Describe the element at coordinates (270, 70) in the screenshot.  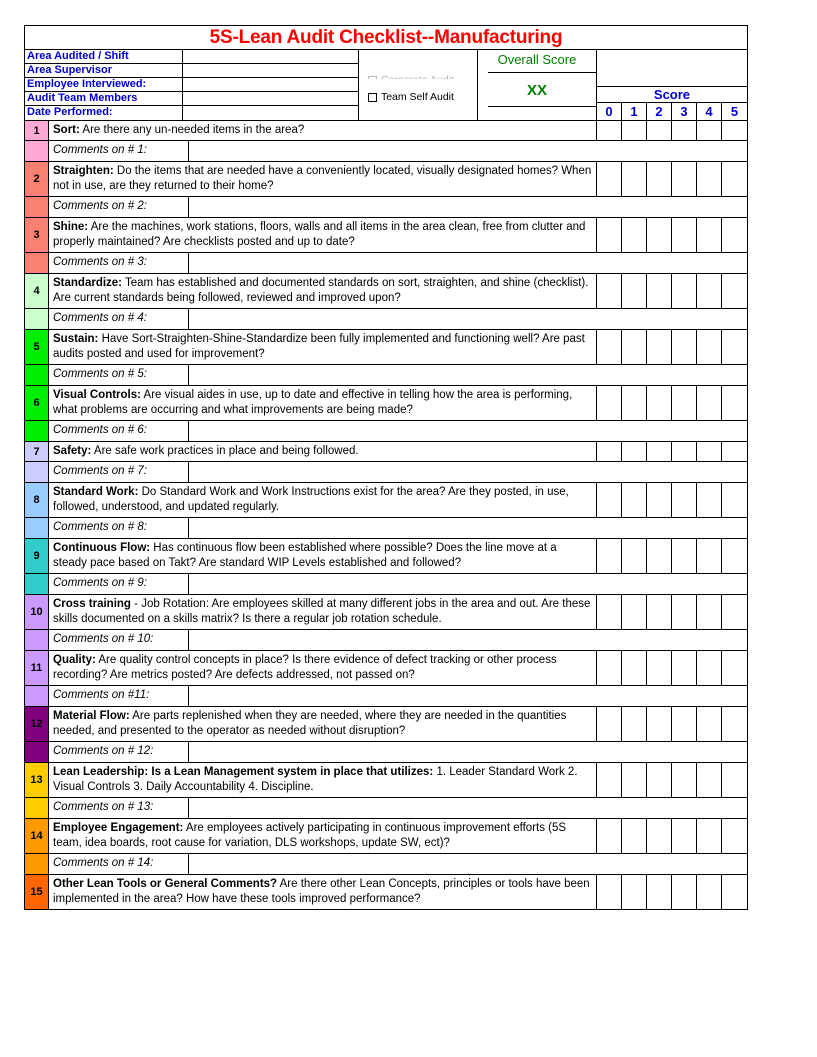
I see `field-input-area-supervisor` at that location.